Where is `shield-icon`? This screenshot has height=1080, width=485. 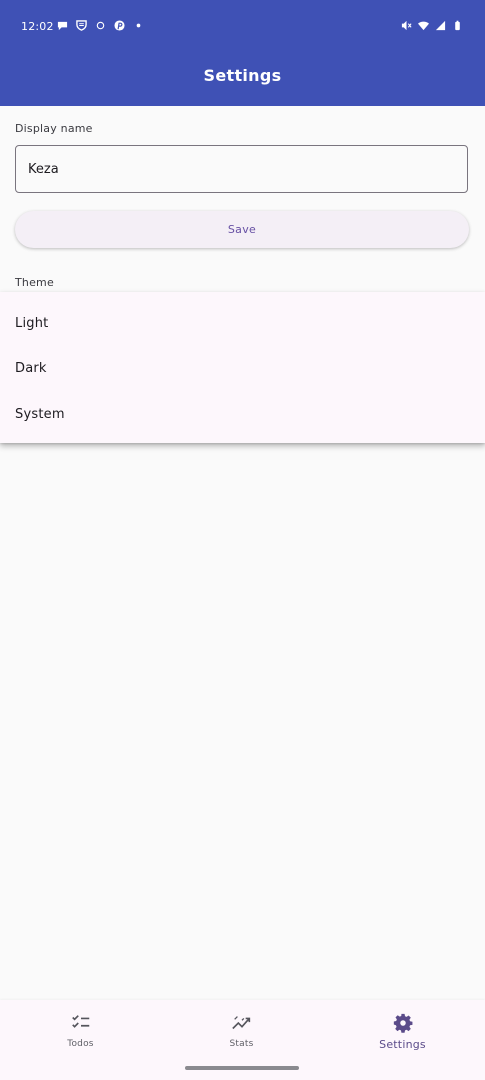 shield-icon is located at coordinates (81, 25).